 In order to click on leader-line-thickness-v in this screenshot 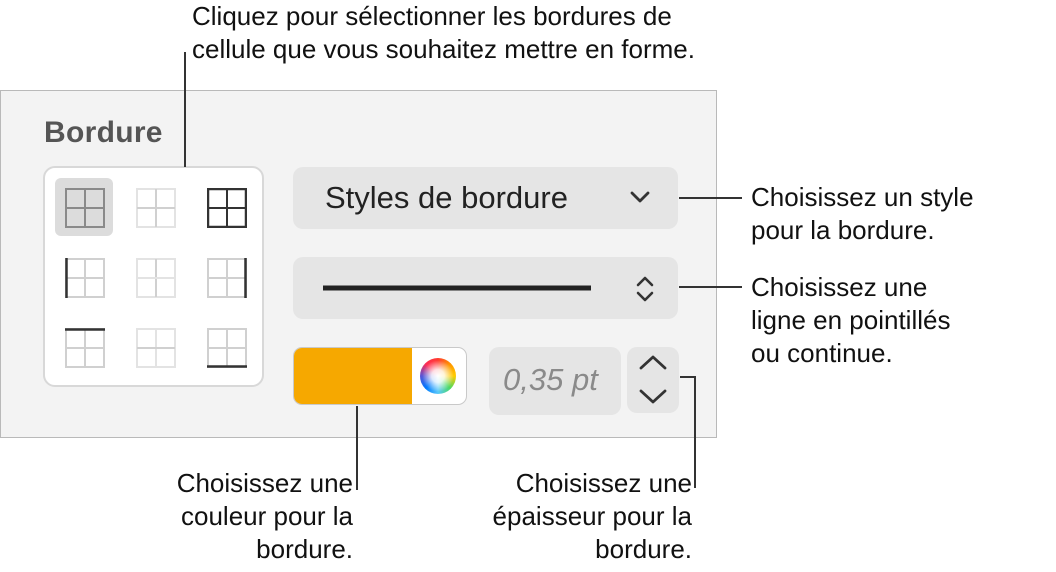, I will do `click(695, 432)`.